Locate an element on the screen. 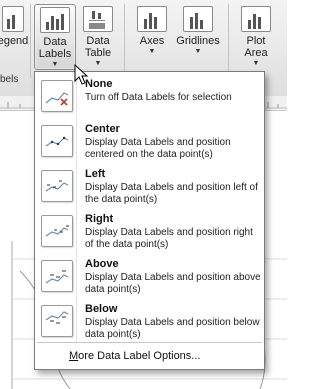  data-labels-below-icon is located at coordinates (57, 321).